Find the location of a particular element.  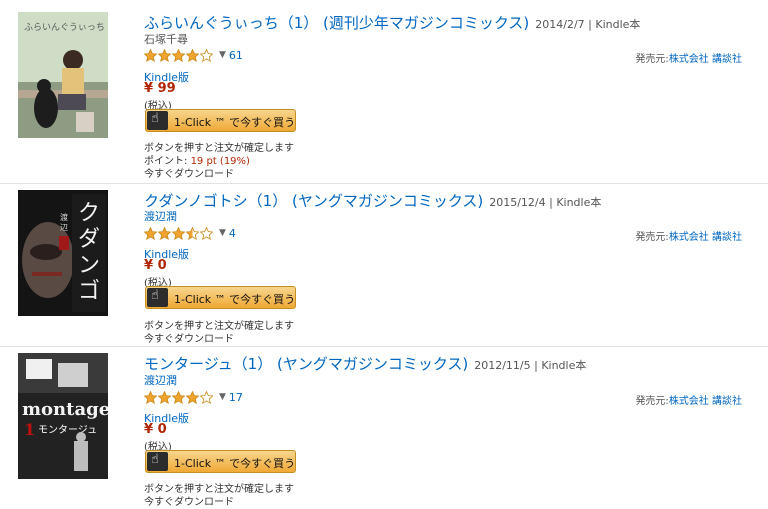

svg-text: モンタージュ is located at coordinates (67, 430).